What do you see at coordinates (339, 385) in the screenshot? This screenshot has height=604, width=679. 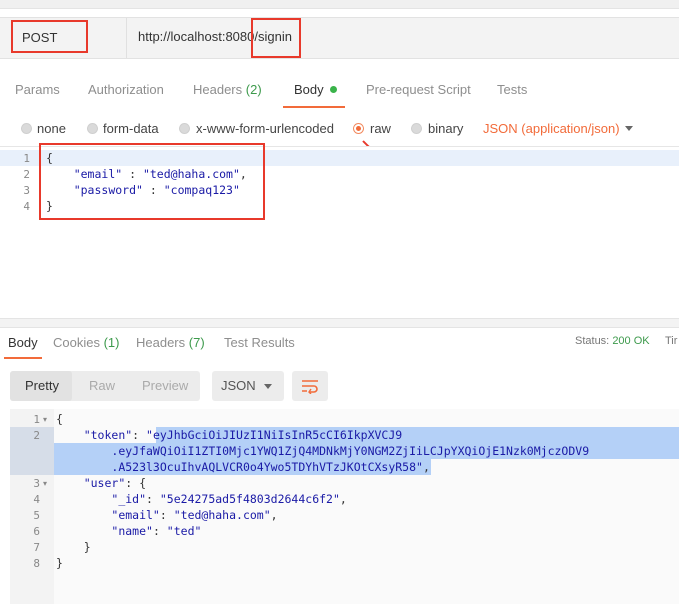 I see `response-toolbar: Pretty Raw Preview JSON` at bounding box center [339, 385].